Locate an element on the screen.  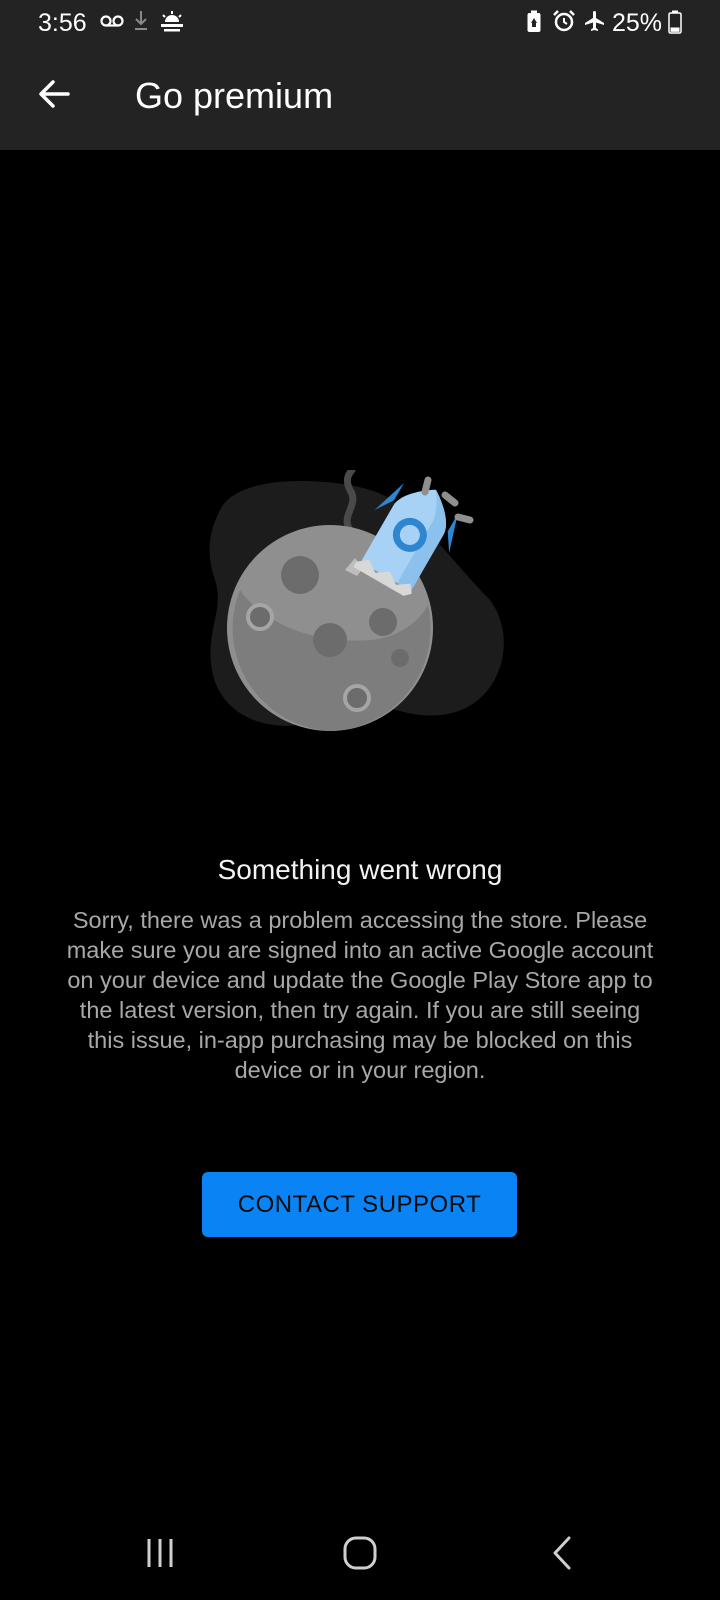
nav-back-icon is located at coordinates (562, 1555).